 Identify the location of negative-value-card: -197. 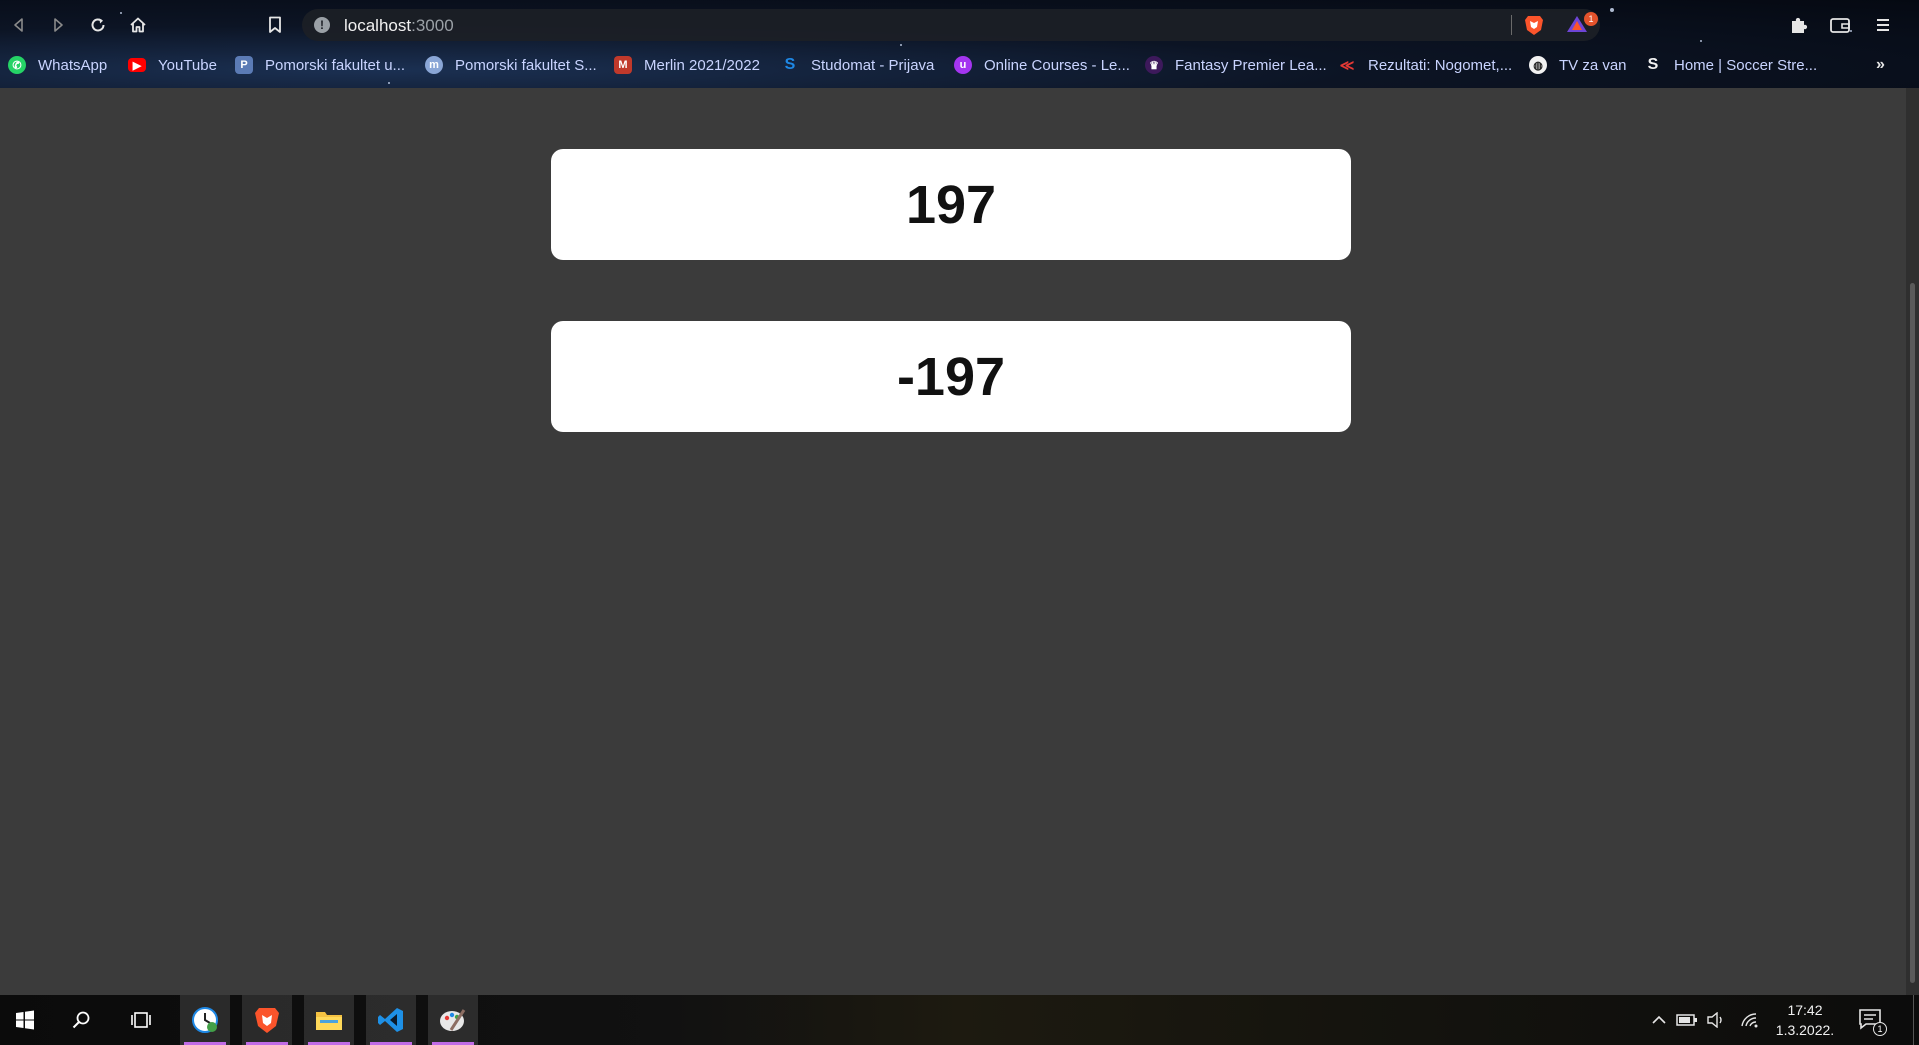
(951, 376).